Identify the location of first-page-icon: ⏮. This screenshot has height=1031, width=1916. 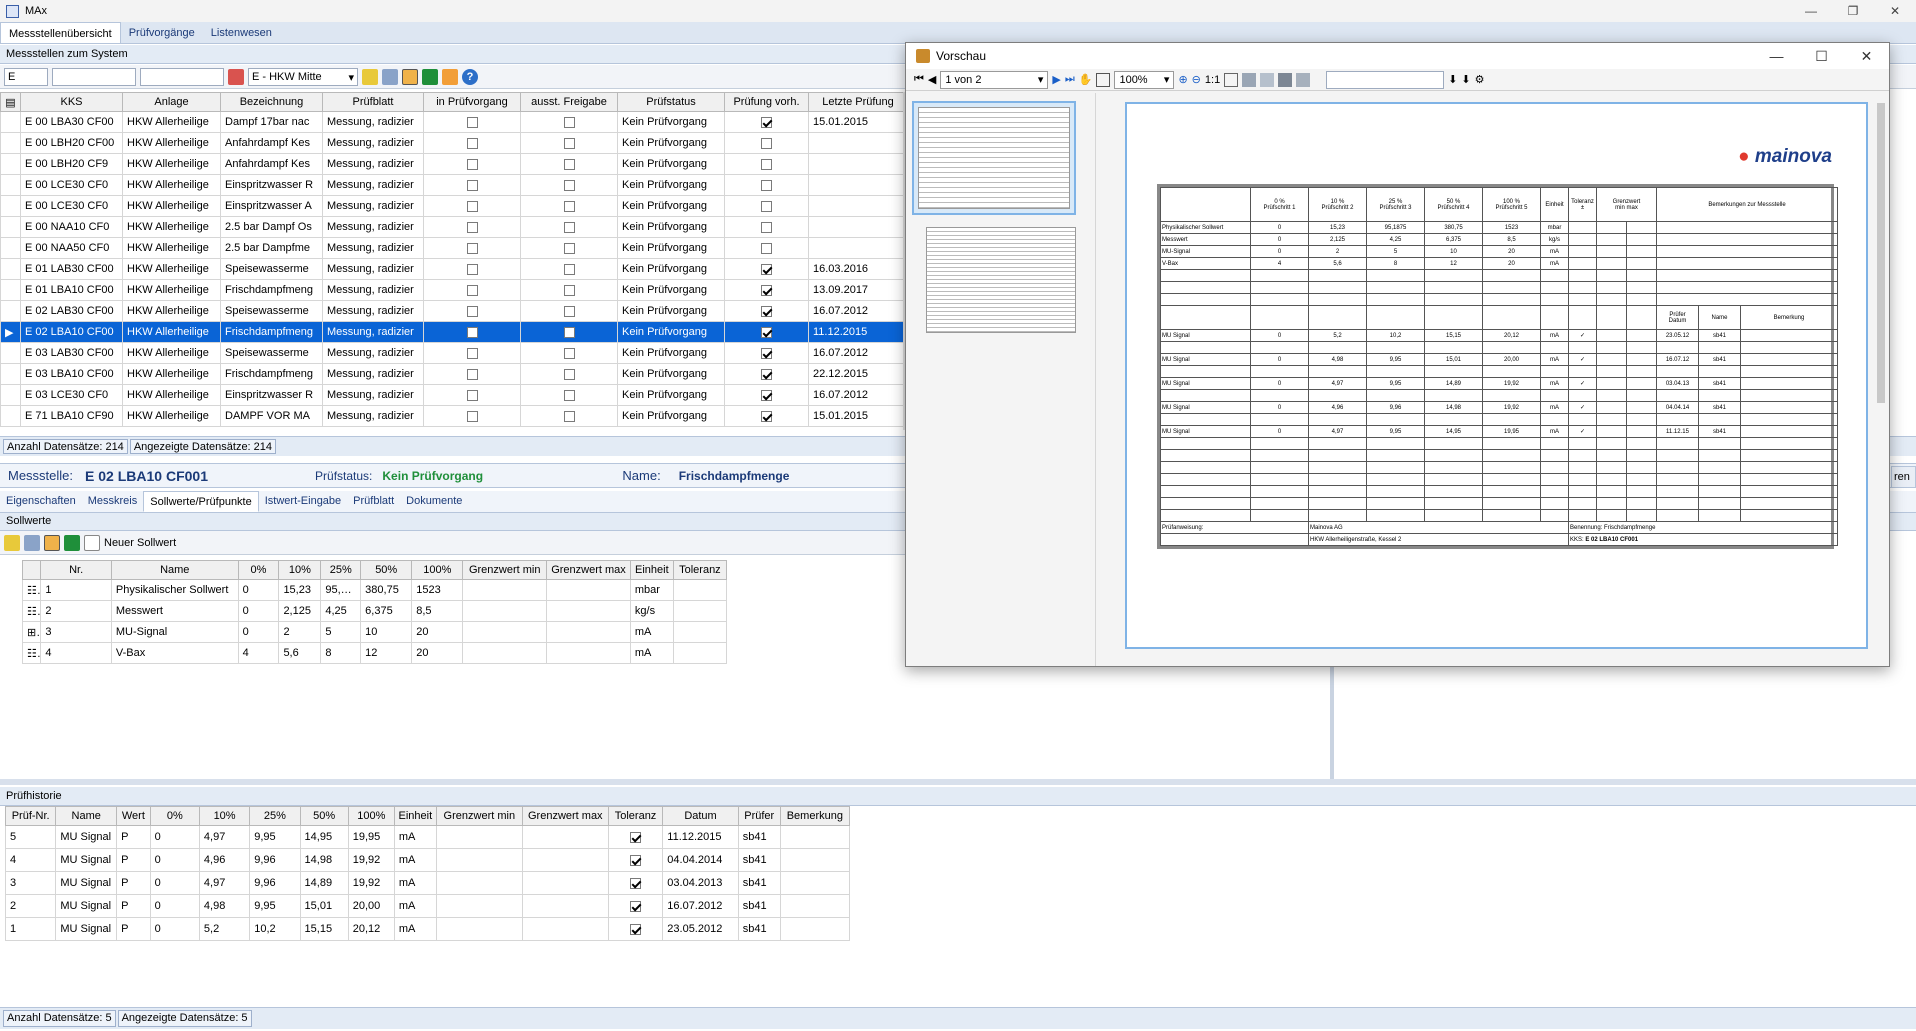
(919, 79).